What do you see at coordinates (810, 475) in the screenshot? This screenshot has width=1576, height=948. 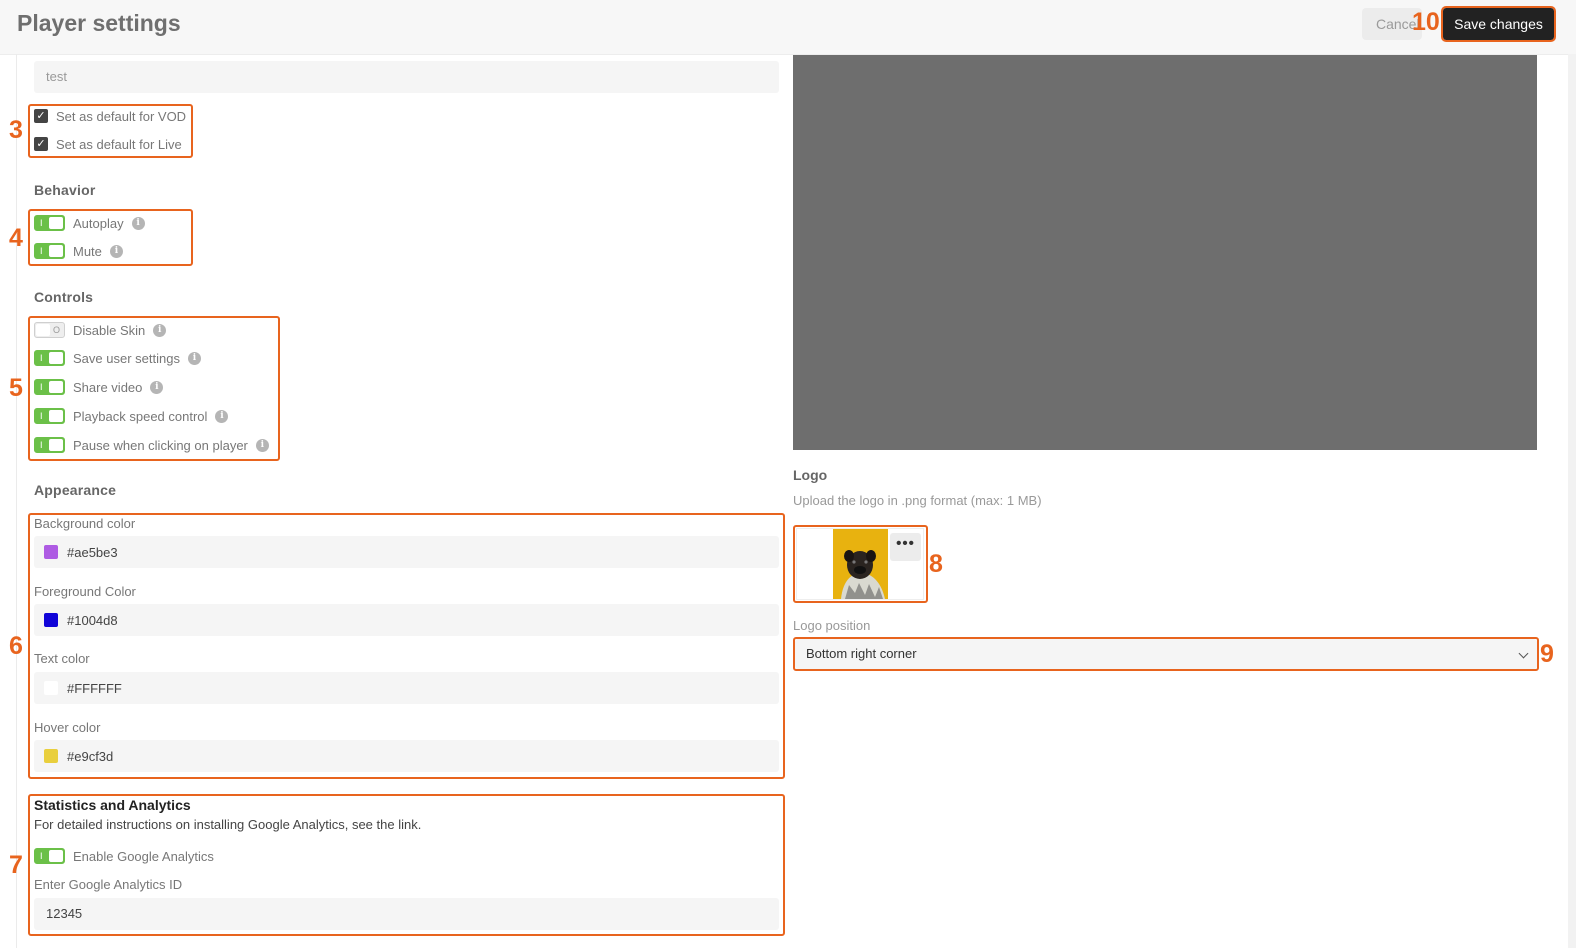 I see `logo-title: Logo` at bounding box center [810, 475].